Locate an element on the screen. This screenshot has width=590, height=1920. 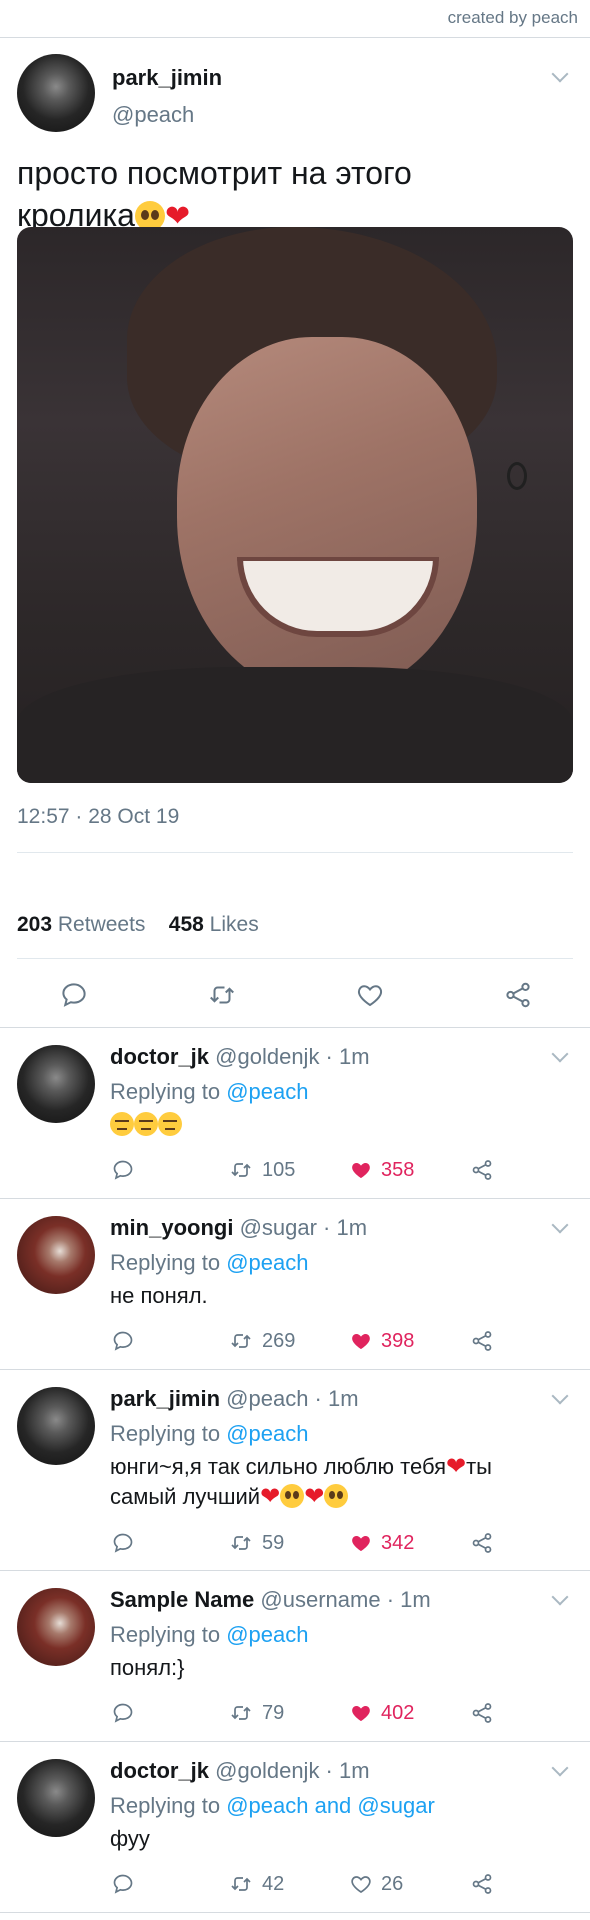
retweet-button: 59 is located at coordinates (256, 1543).